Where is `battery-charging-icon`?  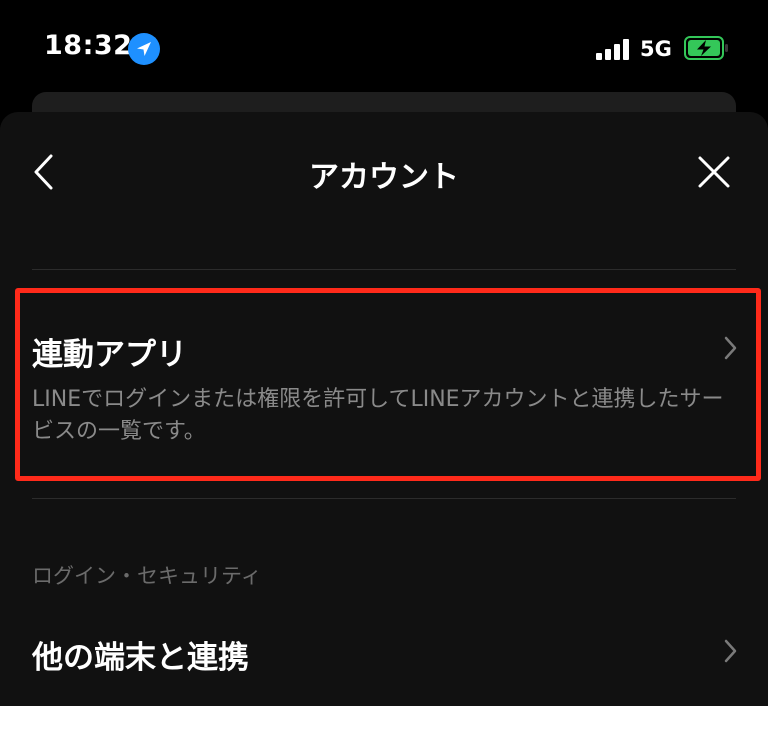
battery-charging-icon is located at coordinates (706, 48).